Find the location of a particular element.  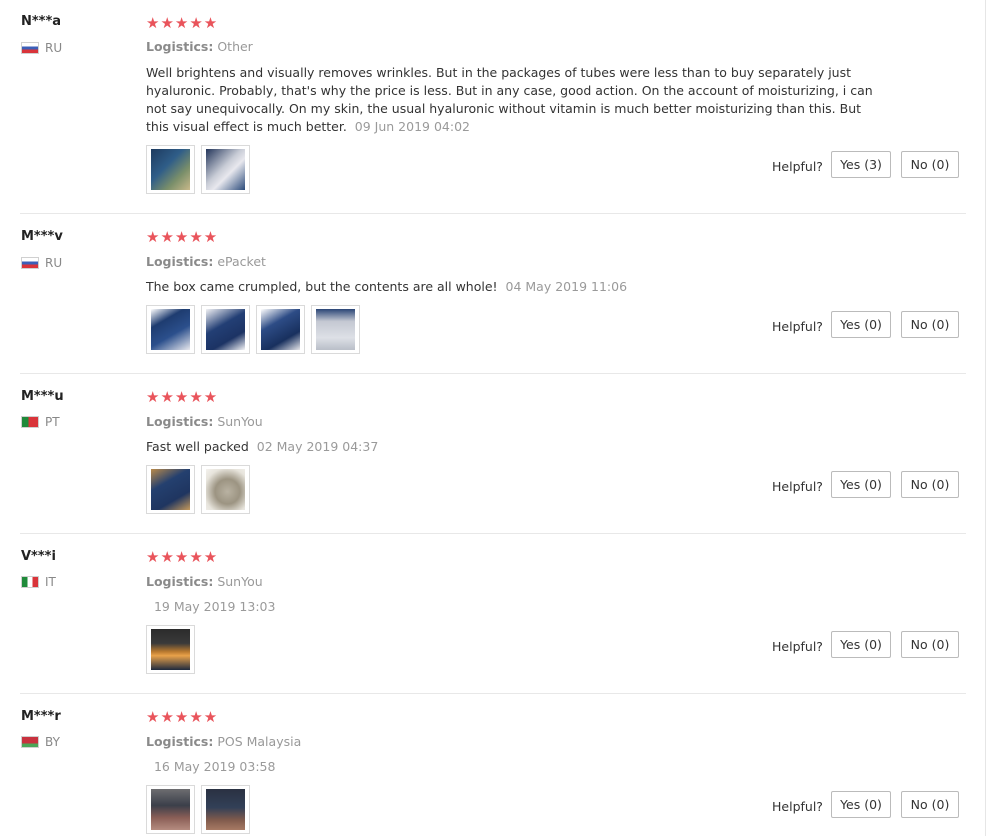

ampoules-photo-icon is located at coordinates (225, 489).